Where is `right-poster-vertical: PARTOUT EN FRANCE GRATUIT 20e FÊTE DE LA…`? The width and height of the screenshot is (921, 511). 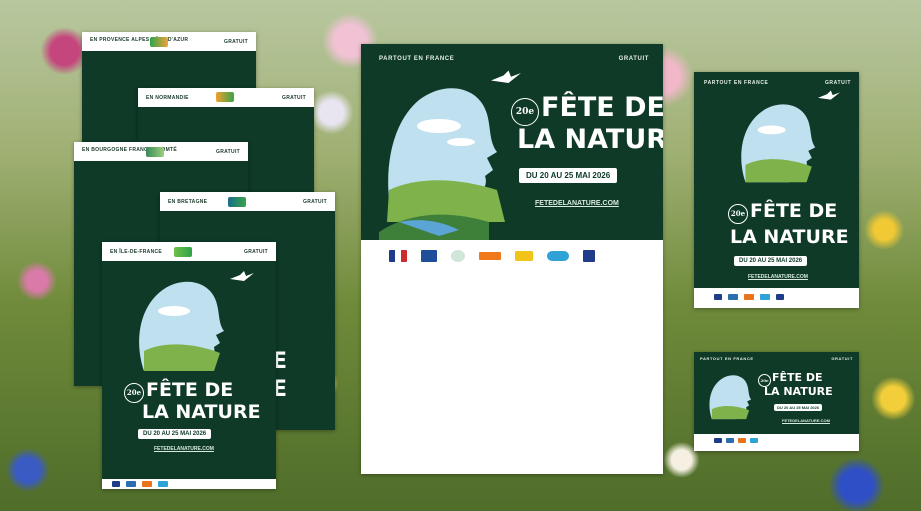
right-poster-vertical: PARTOUT EN FRANCE GRATUIT 20e FÊTE DE LA… is located at coordinates (776, 190).